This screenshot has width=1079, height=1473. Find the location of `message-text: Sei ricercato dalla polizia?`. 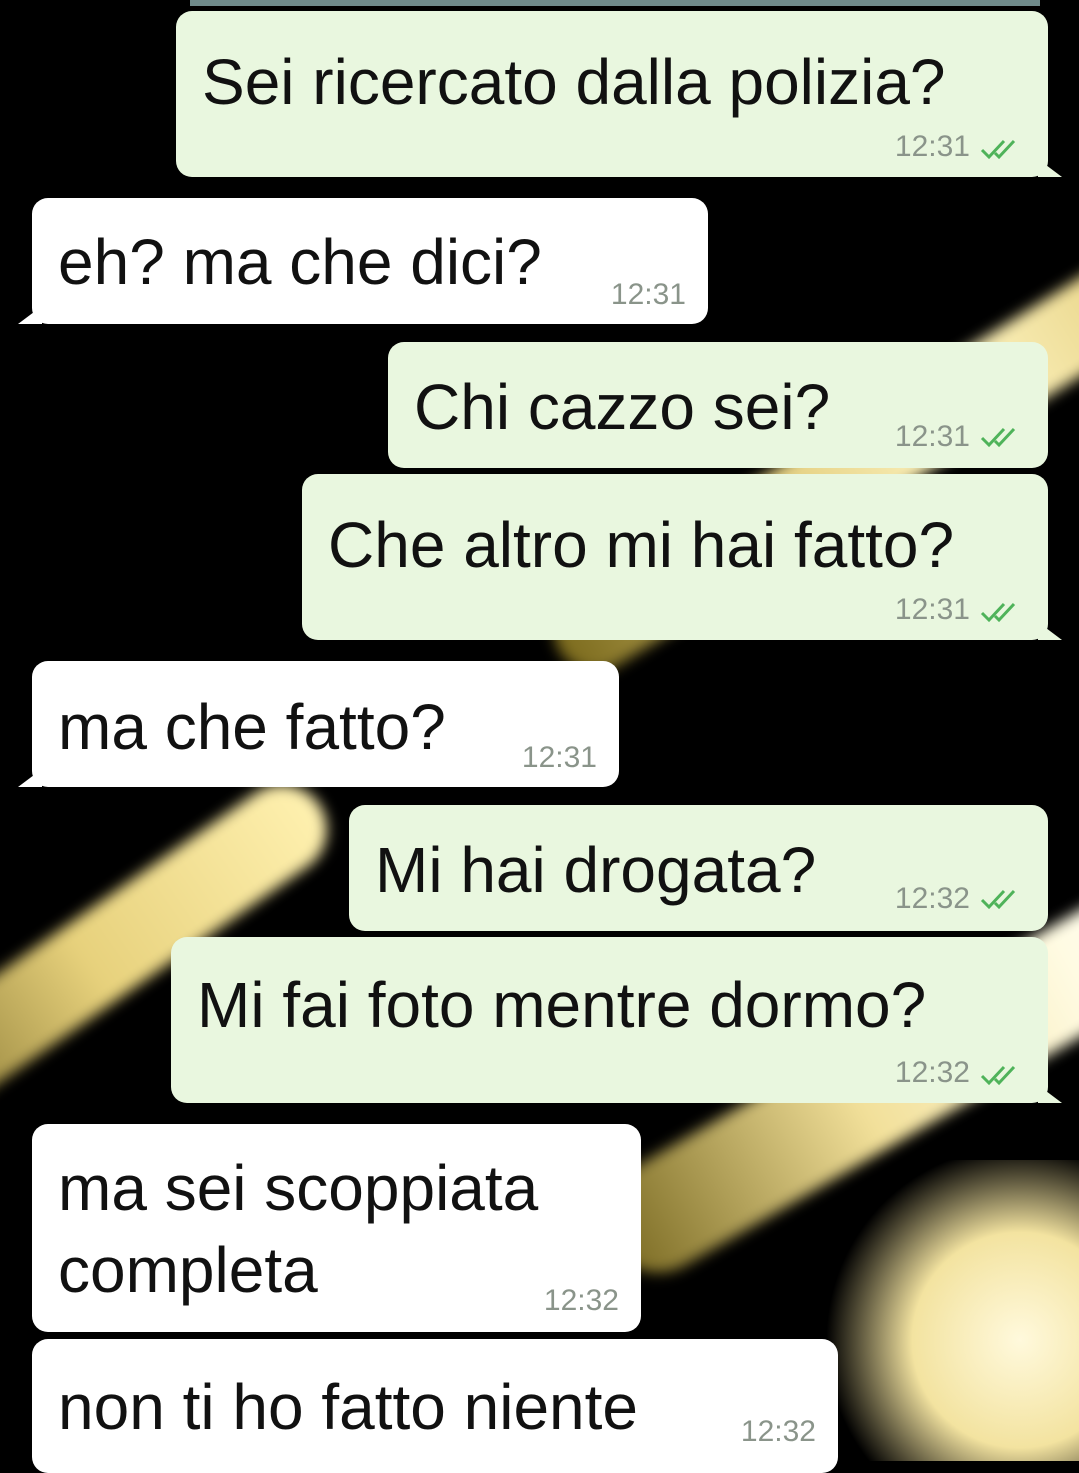

message-text: Sei ricercato dalla polizia? is located at coordinates (574, 82).